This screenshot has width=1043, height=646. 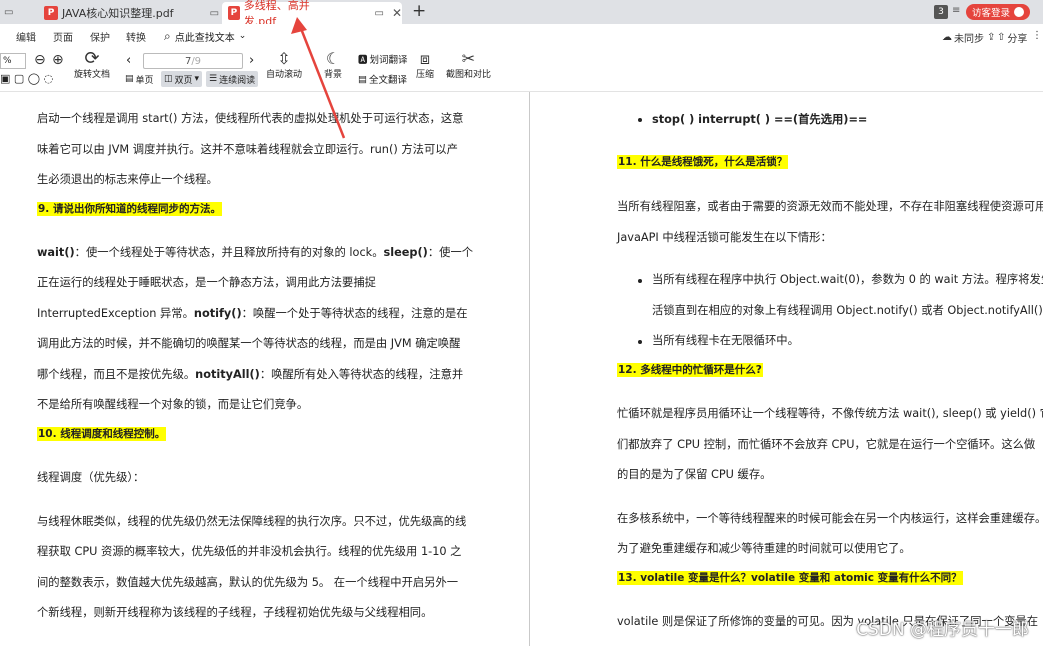 I want to click on search-label: 点此查找文本, so click(x=204, y=38).